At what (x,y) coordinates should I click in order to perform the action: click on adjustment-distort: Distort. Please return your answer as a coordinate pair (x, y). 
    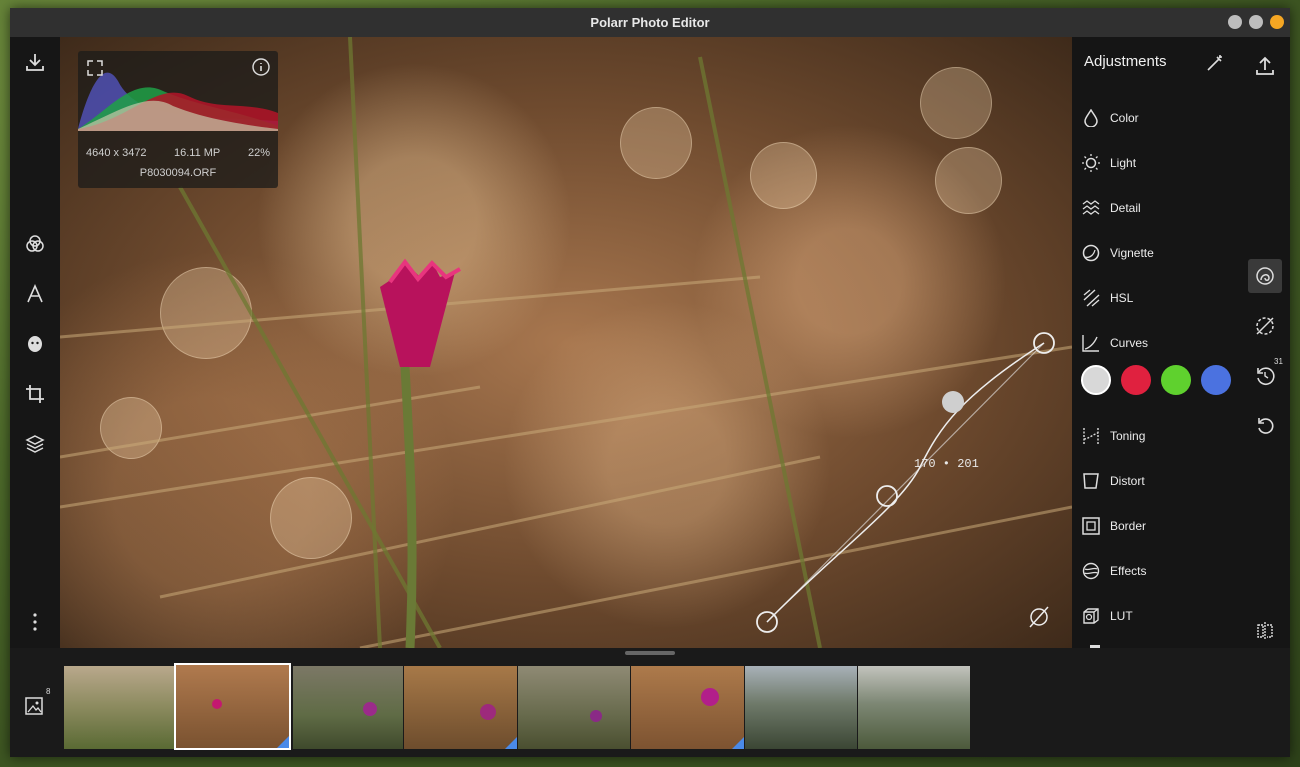
    Looking at the image, I should click on (1155, 481).